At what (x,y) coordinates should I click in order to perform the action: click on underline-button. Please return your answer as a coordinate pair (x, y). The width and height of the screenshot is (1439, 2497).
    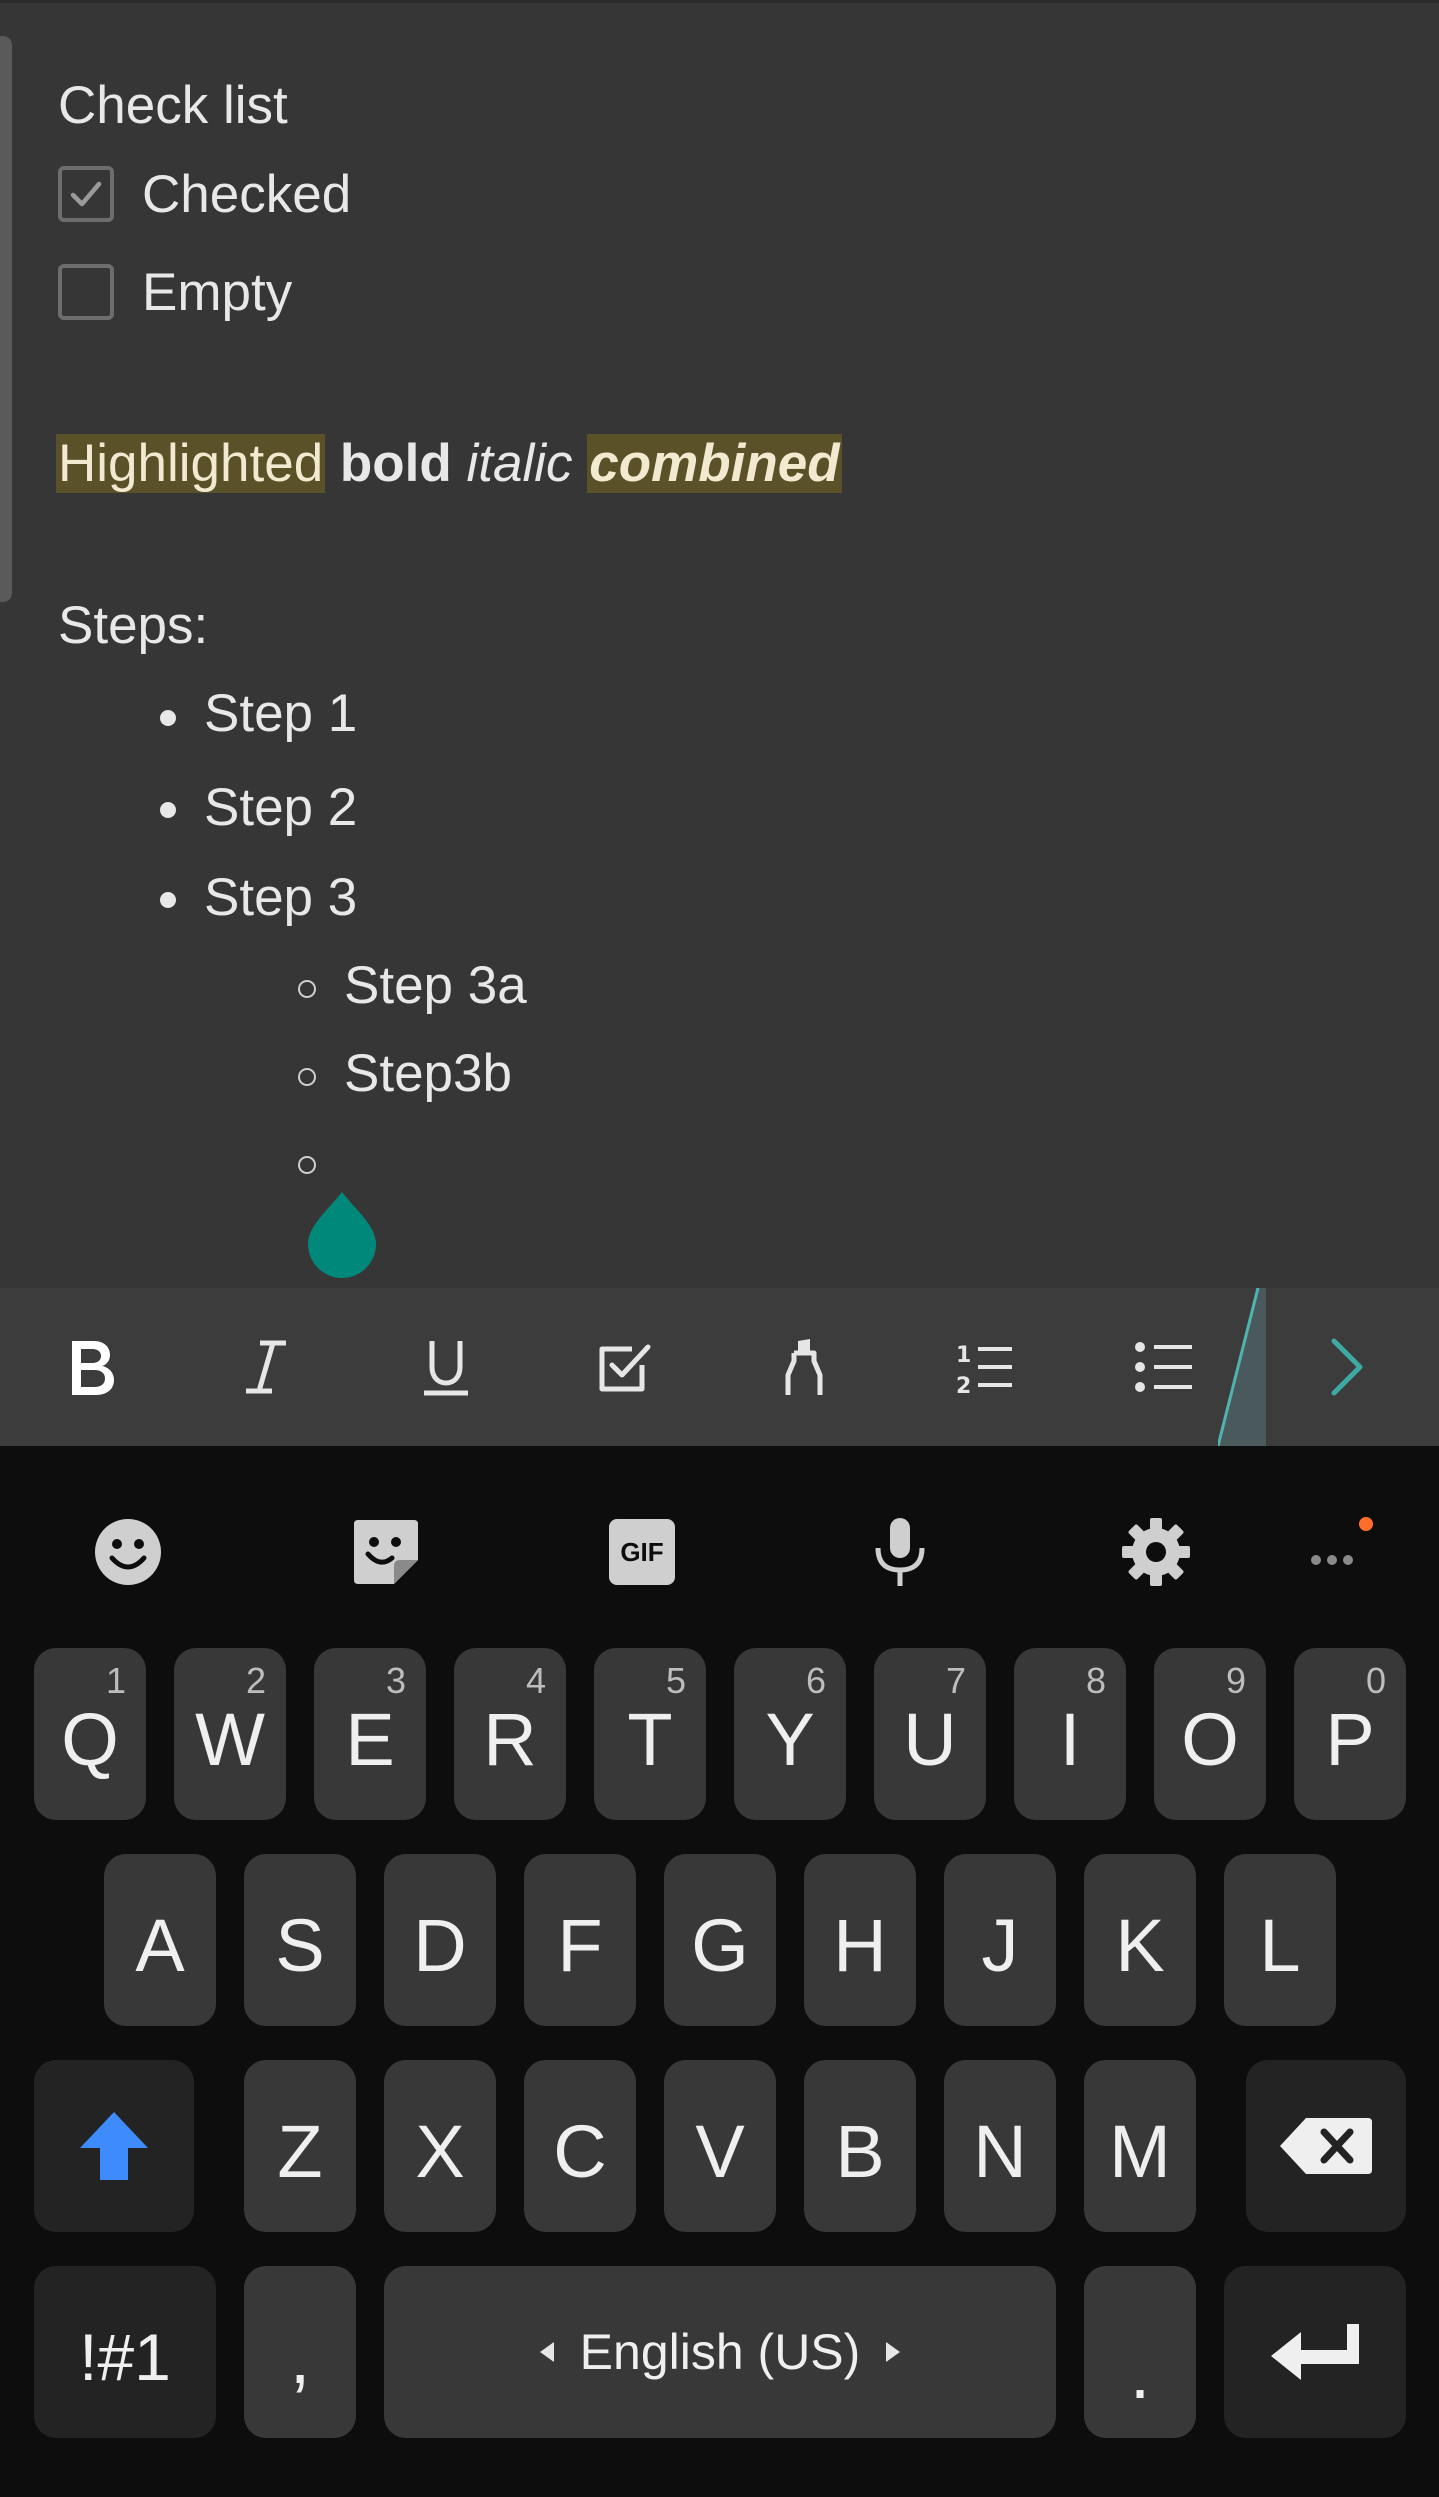
    Looking at the image, I should click on (446, 1367).